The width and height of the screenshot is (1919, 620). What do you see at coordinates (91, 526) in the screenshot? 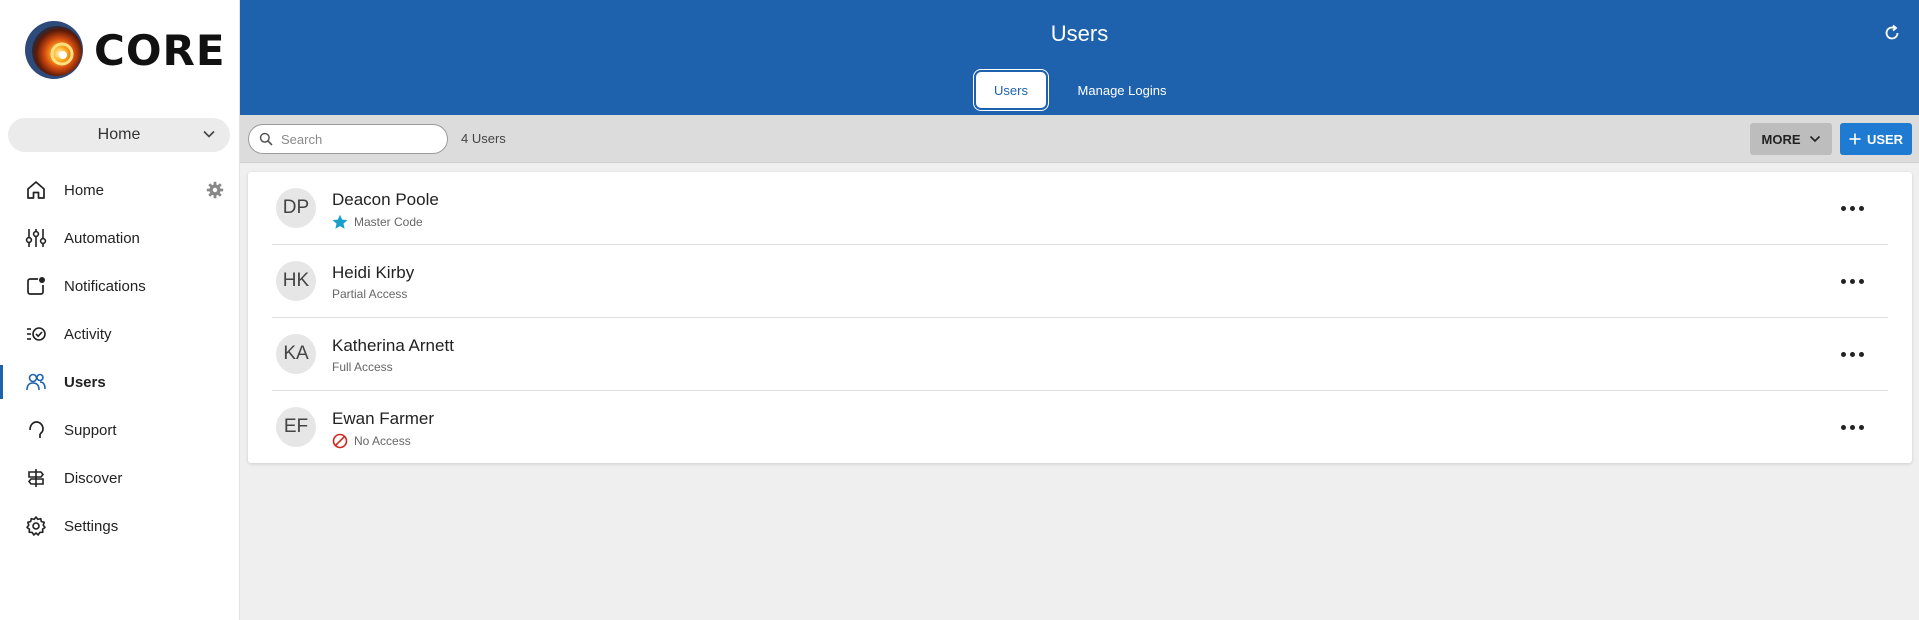
I see `sidebar-item-label: Settings` at bounding box center [91, 526].